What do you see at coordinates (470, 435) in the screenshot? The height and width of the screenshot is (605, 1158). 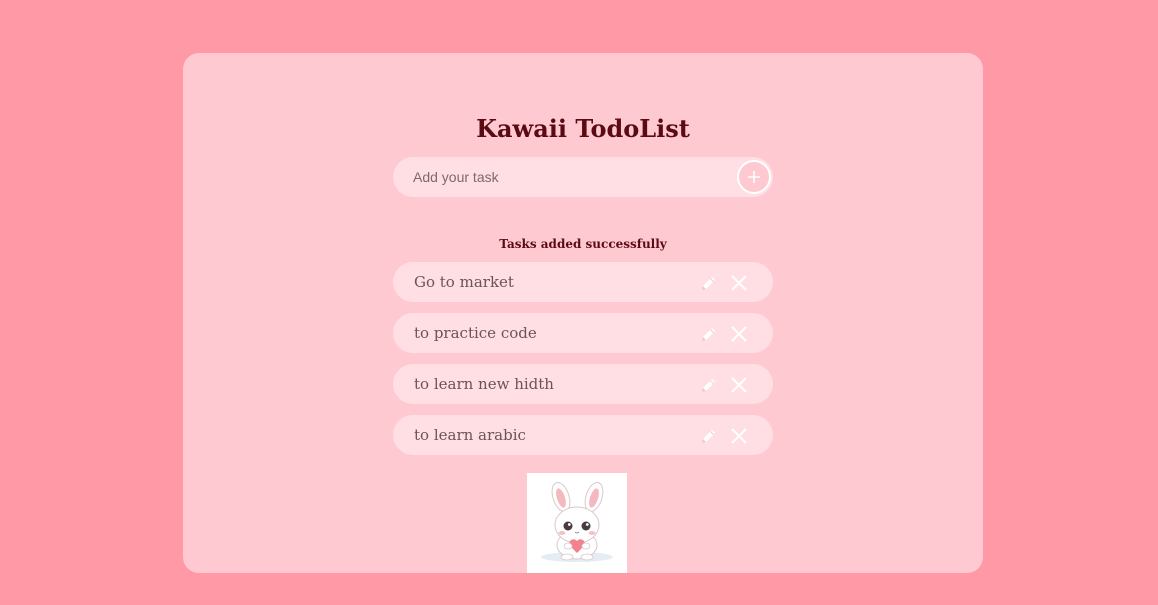 I see `task-label: to learn arabic` at bounding box center [470, 435].